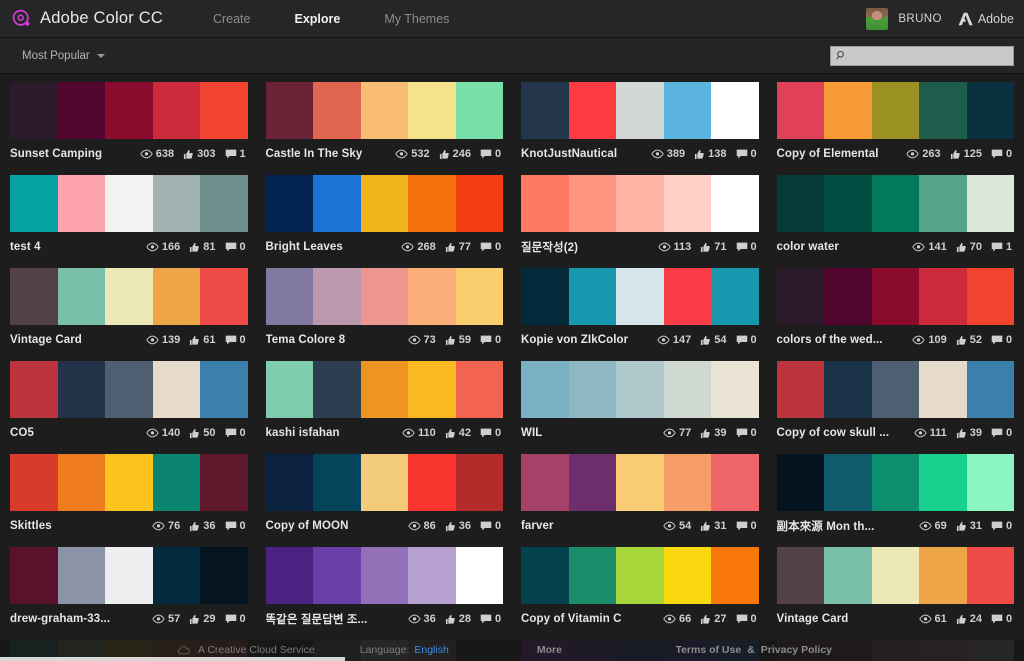 This screenshot has width=1024, height=661. Describe the element at coordinates (304, 247) in the screenshot. I see `theme-name: Bright Leaves` at that location.